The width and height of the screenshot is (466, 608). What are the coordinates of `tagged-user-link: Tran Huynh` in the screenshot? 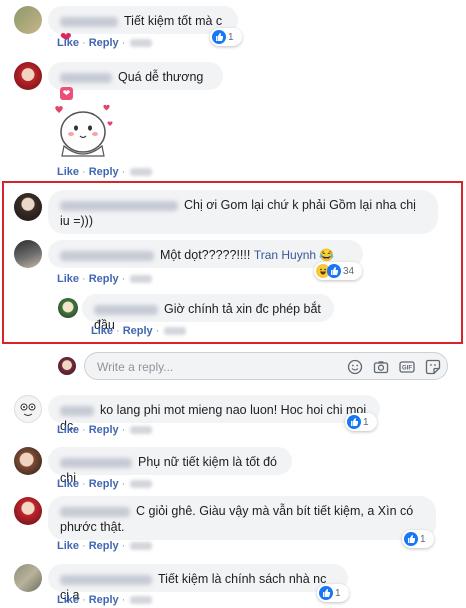 It's located at (285, 255).